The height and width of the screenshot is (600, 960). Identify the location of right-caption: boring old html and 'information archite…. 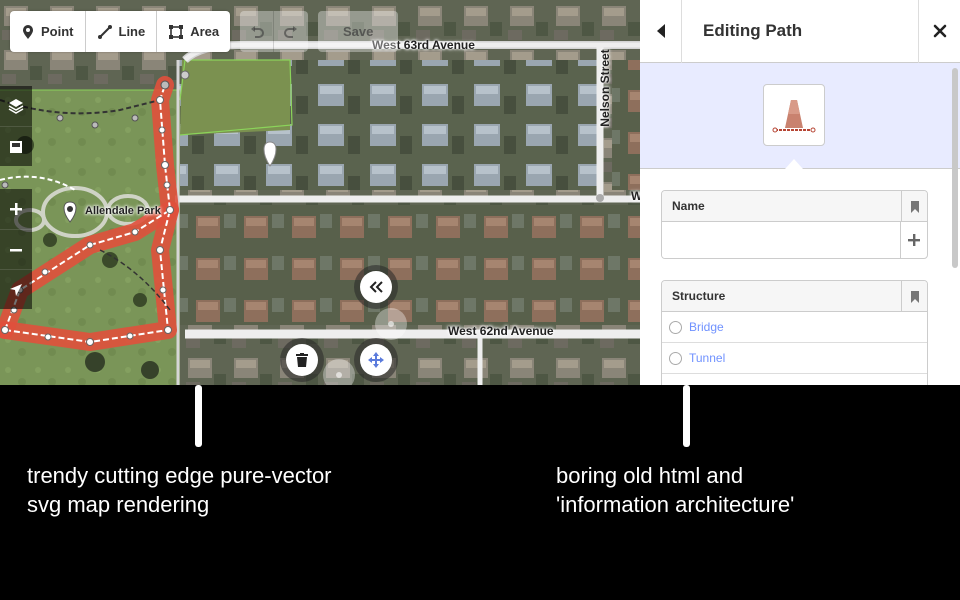
(675, 490).